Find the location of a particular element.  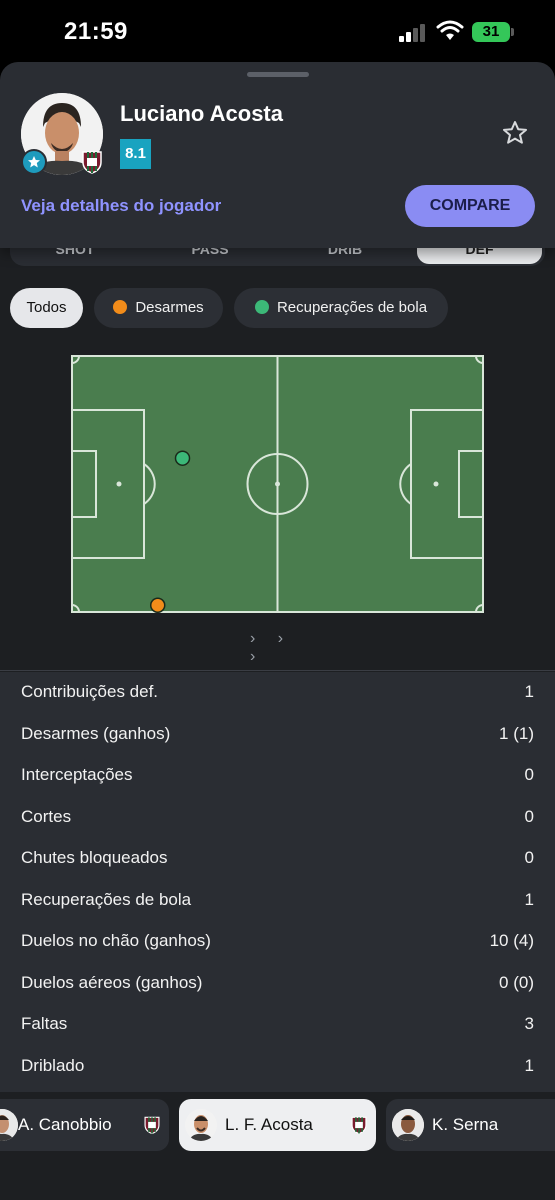

stat-row: Faltas 3 is located at coordinates (277, 1024).